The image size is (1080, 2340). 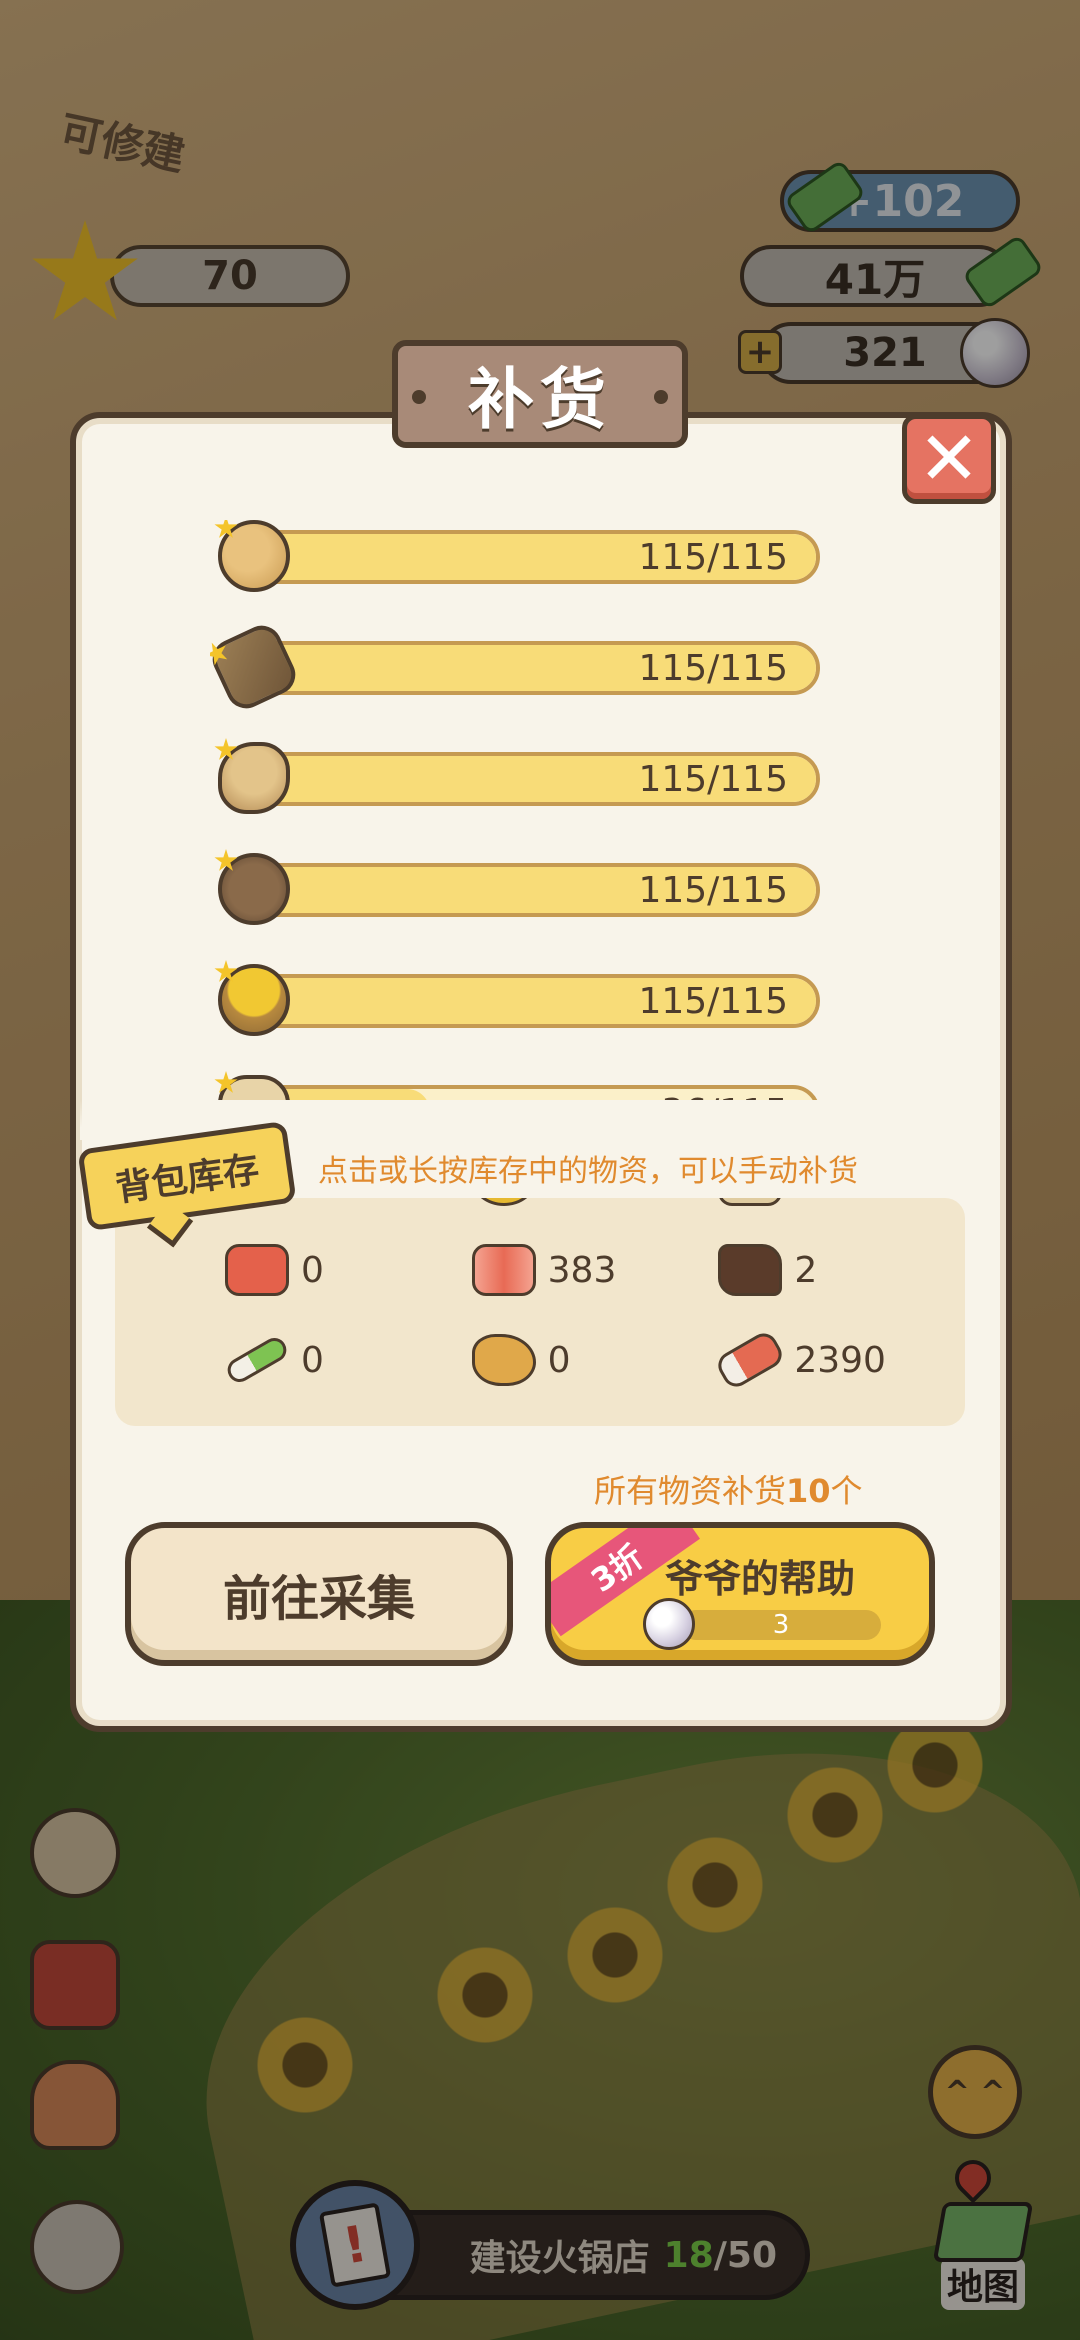 I want to click on inventory-item: 2390, so click(x=839, y=1360).